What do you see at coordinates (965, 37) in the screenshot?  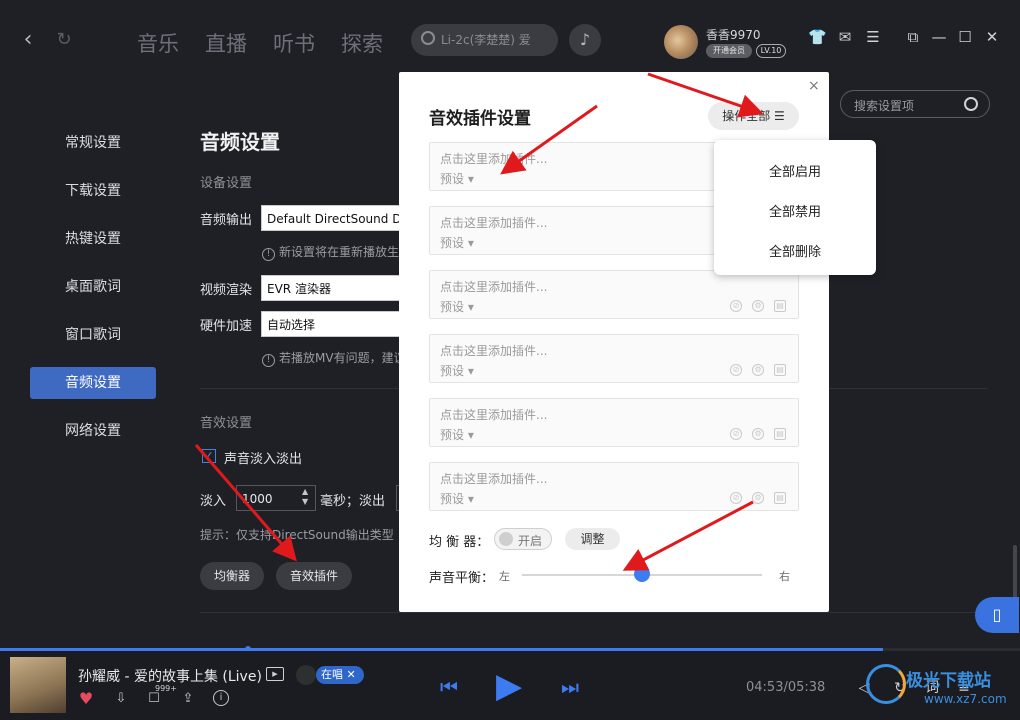 I see `maximize-icon: ☐` at bounding box center [965, 37].